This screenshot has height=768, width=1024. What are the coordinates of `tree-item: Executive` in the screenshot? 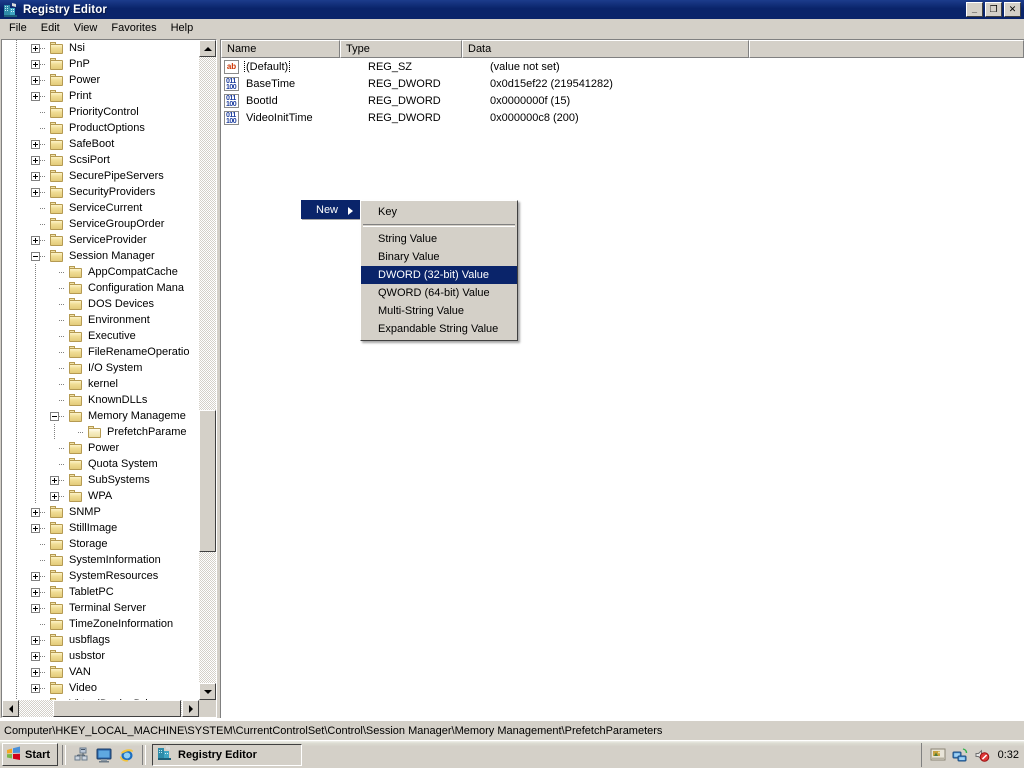 It's located at (101, 336).